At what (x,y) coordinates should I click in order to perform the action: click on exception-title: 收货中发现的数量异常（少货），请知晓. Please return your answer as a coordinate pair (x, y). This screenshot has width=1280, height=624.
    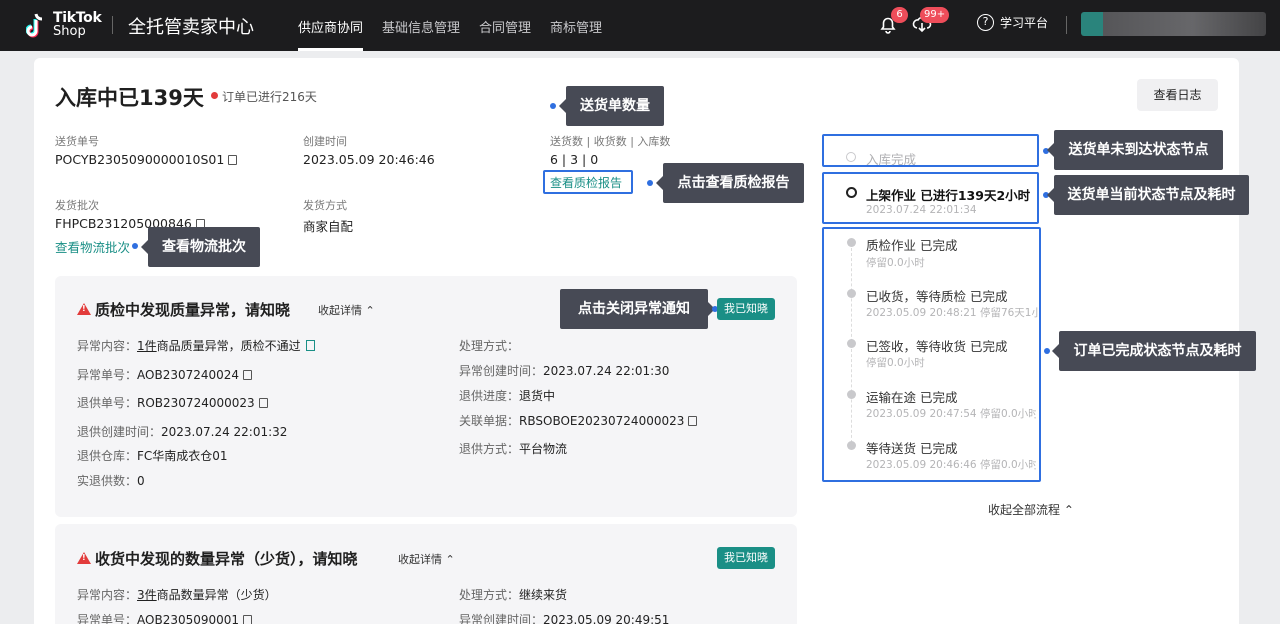
    Looking at the image, I should click on (226, 559).